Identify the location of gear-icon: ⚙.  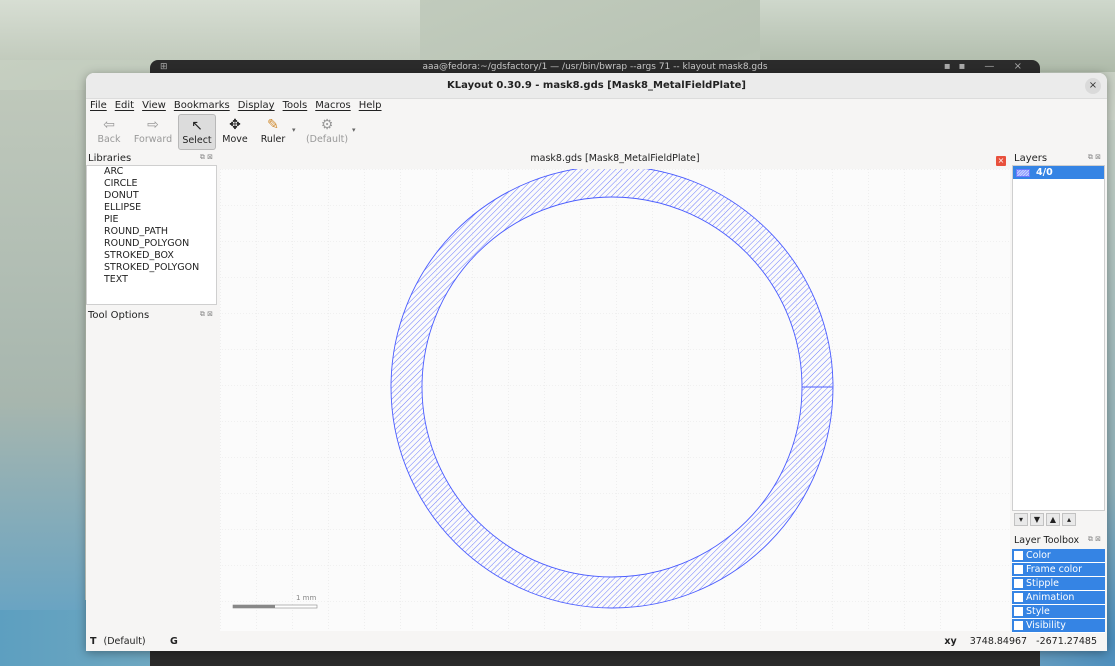
(327, 125).